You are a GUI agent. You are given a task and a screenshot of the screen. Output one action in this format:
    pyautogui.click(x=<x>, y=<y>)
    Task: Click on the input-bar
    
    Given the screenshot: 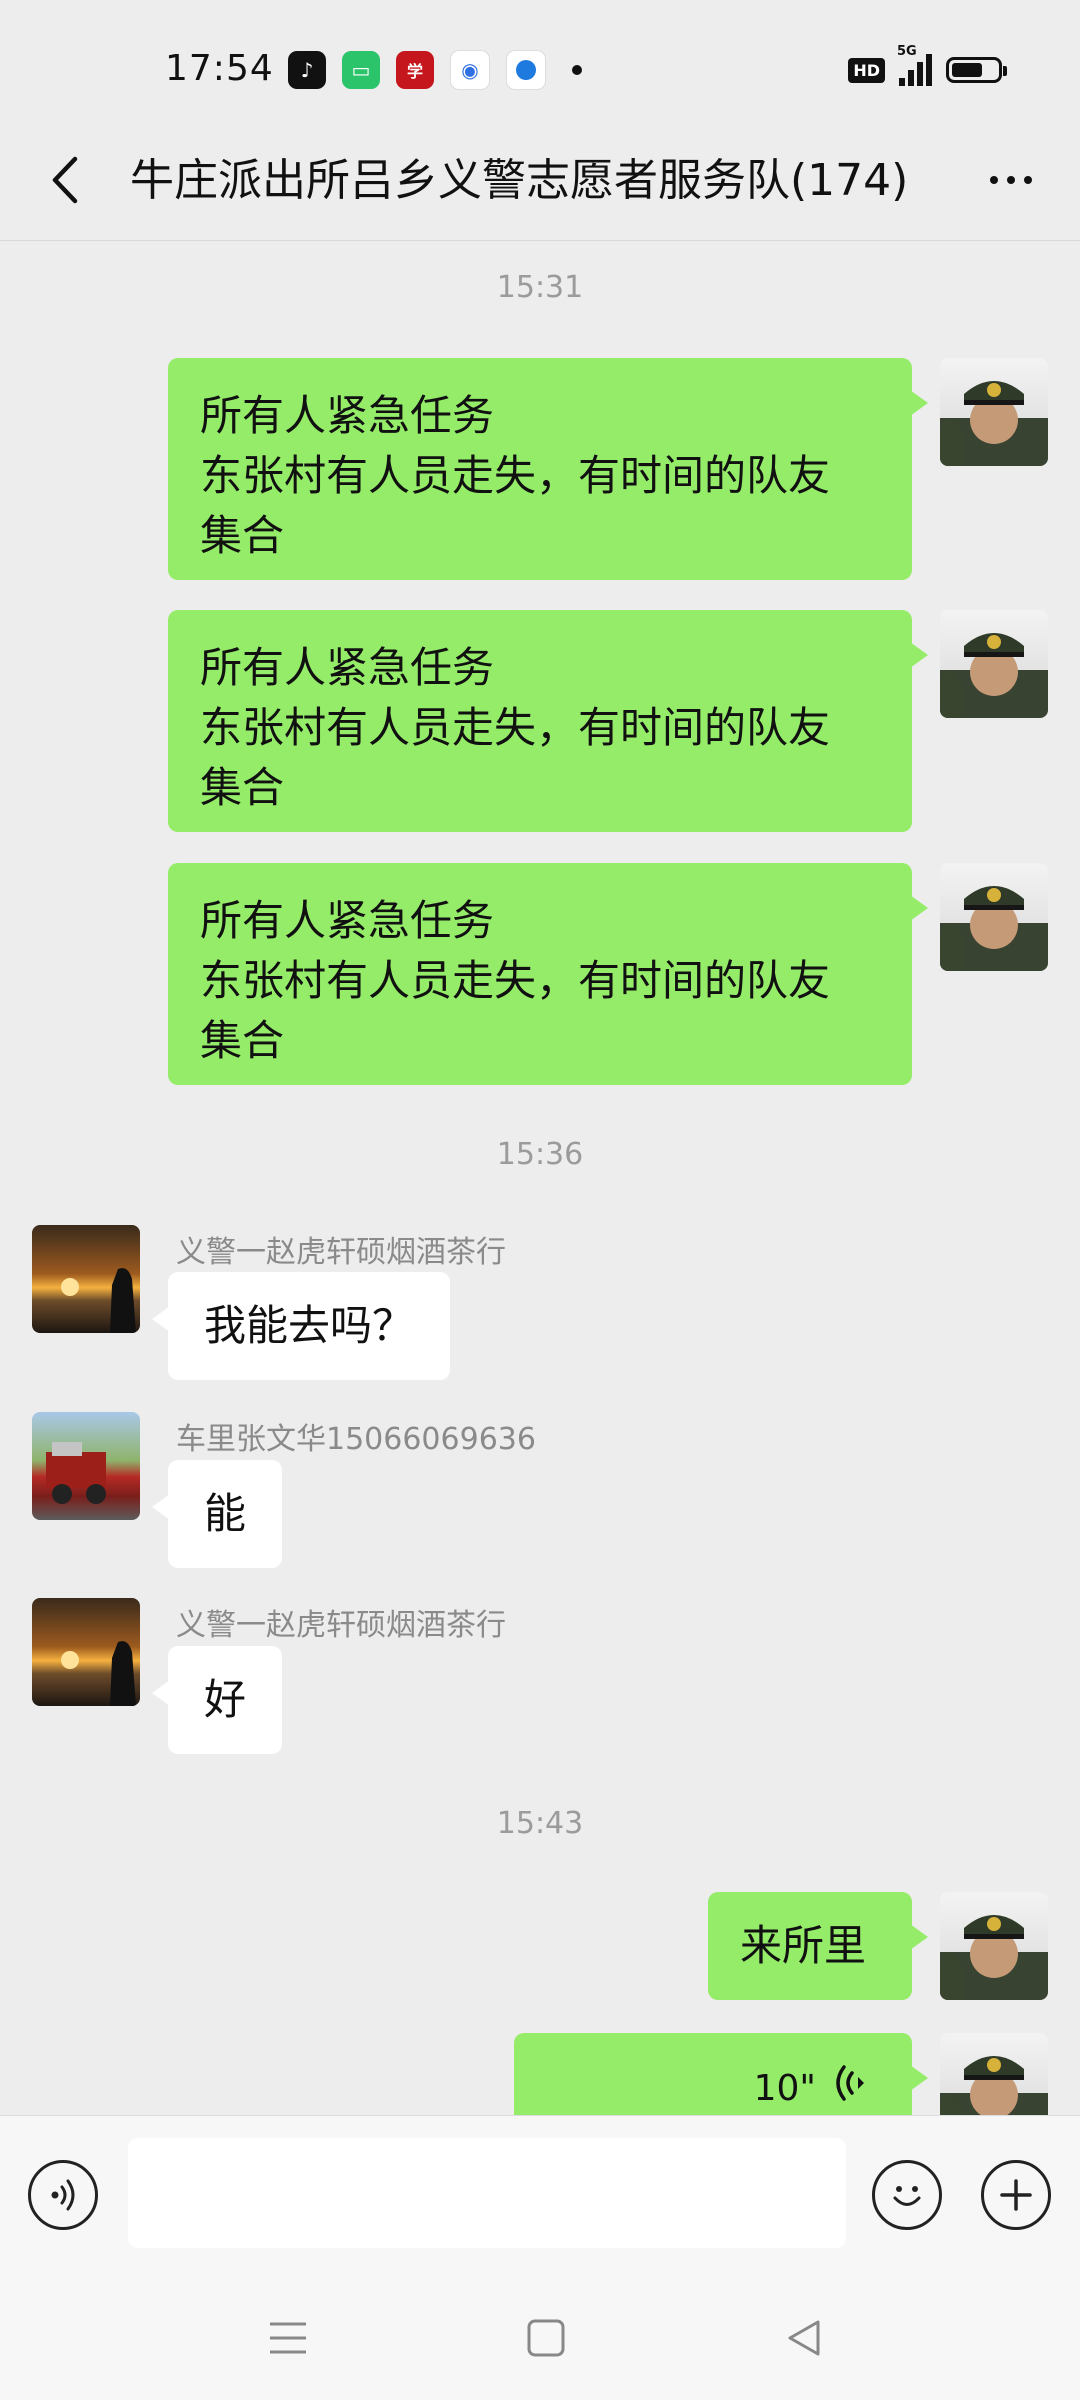 What is the action you would take?
    pyautogui.click(x=540, y=2195)
    